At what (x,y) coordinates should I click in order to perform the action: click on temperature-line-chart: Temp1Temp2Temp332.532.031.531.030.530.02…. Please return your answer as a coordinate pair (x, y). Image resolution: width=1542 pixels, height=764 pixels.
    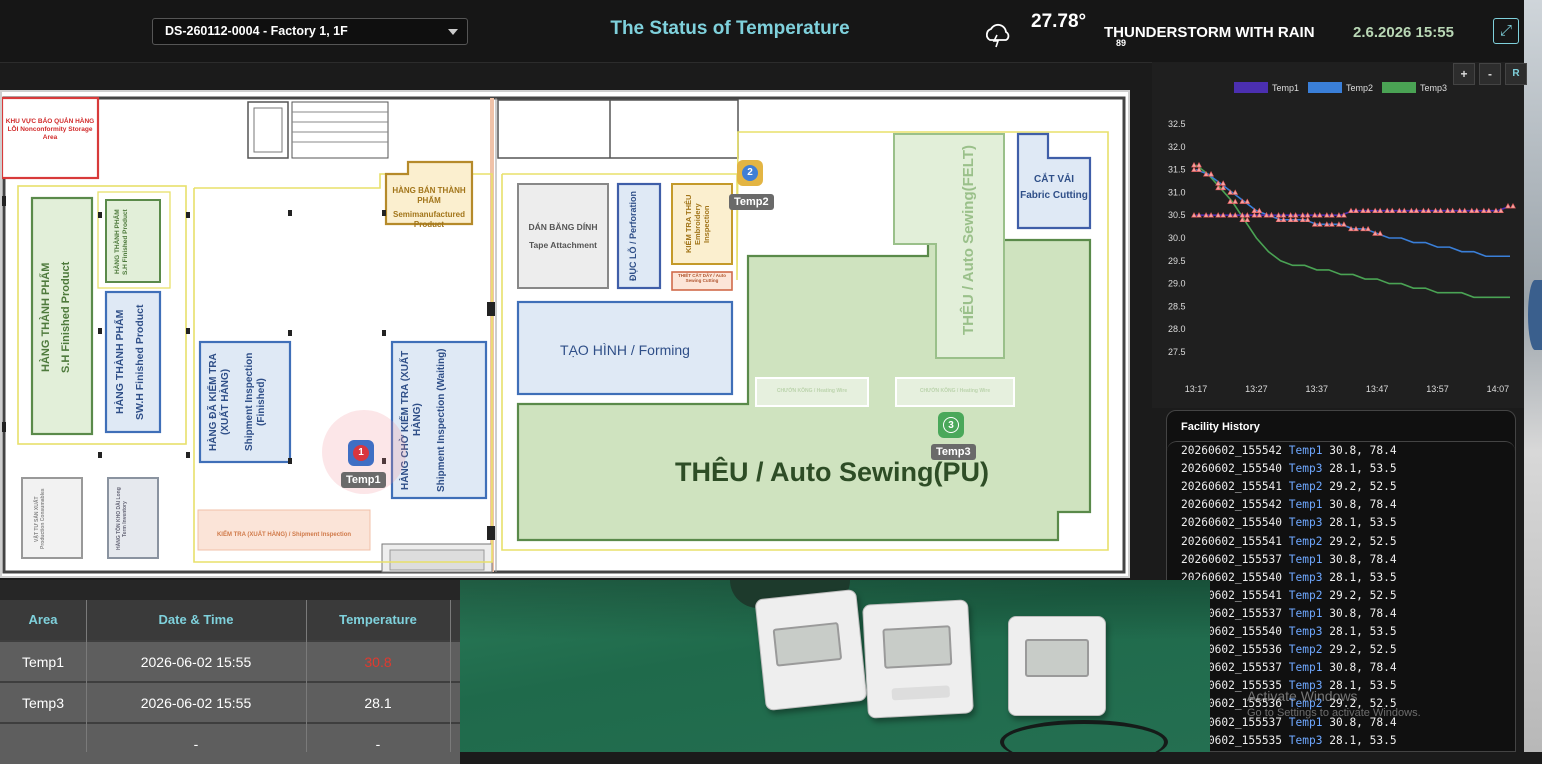
    Looking at the image, I should click on (1338, 235).